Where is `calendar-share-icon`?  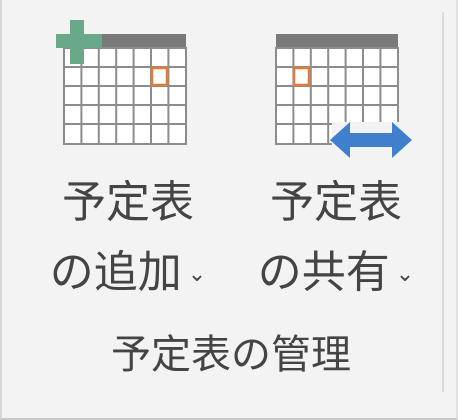 calendar-share-icon is located at coordinates (343, 96).